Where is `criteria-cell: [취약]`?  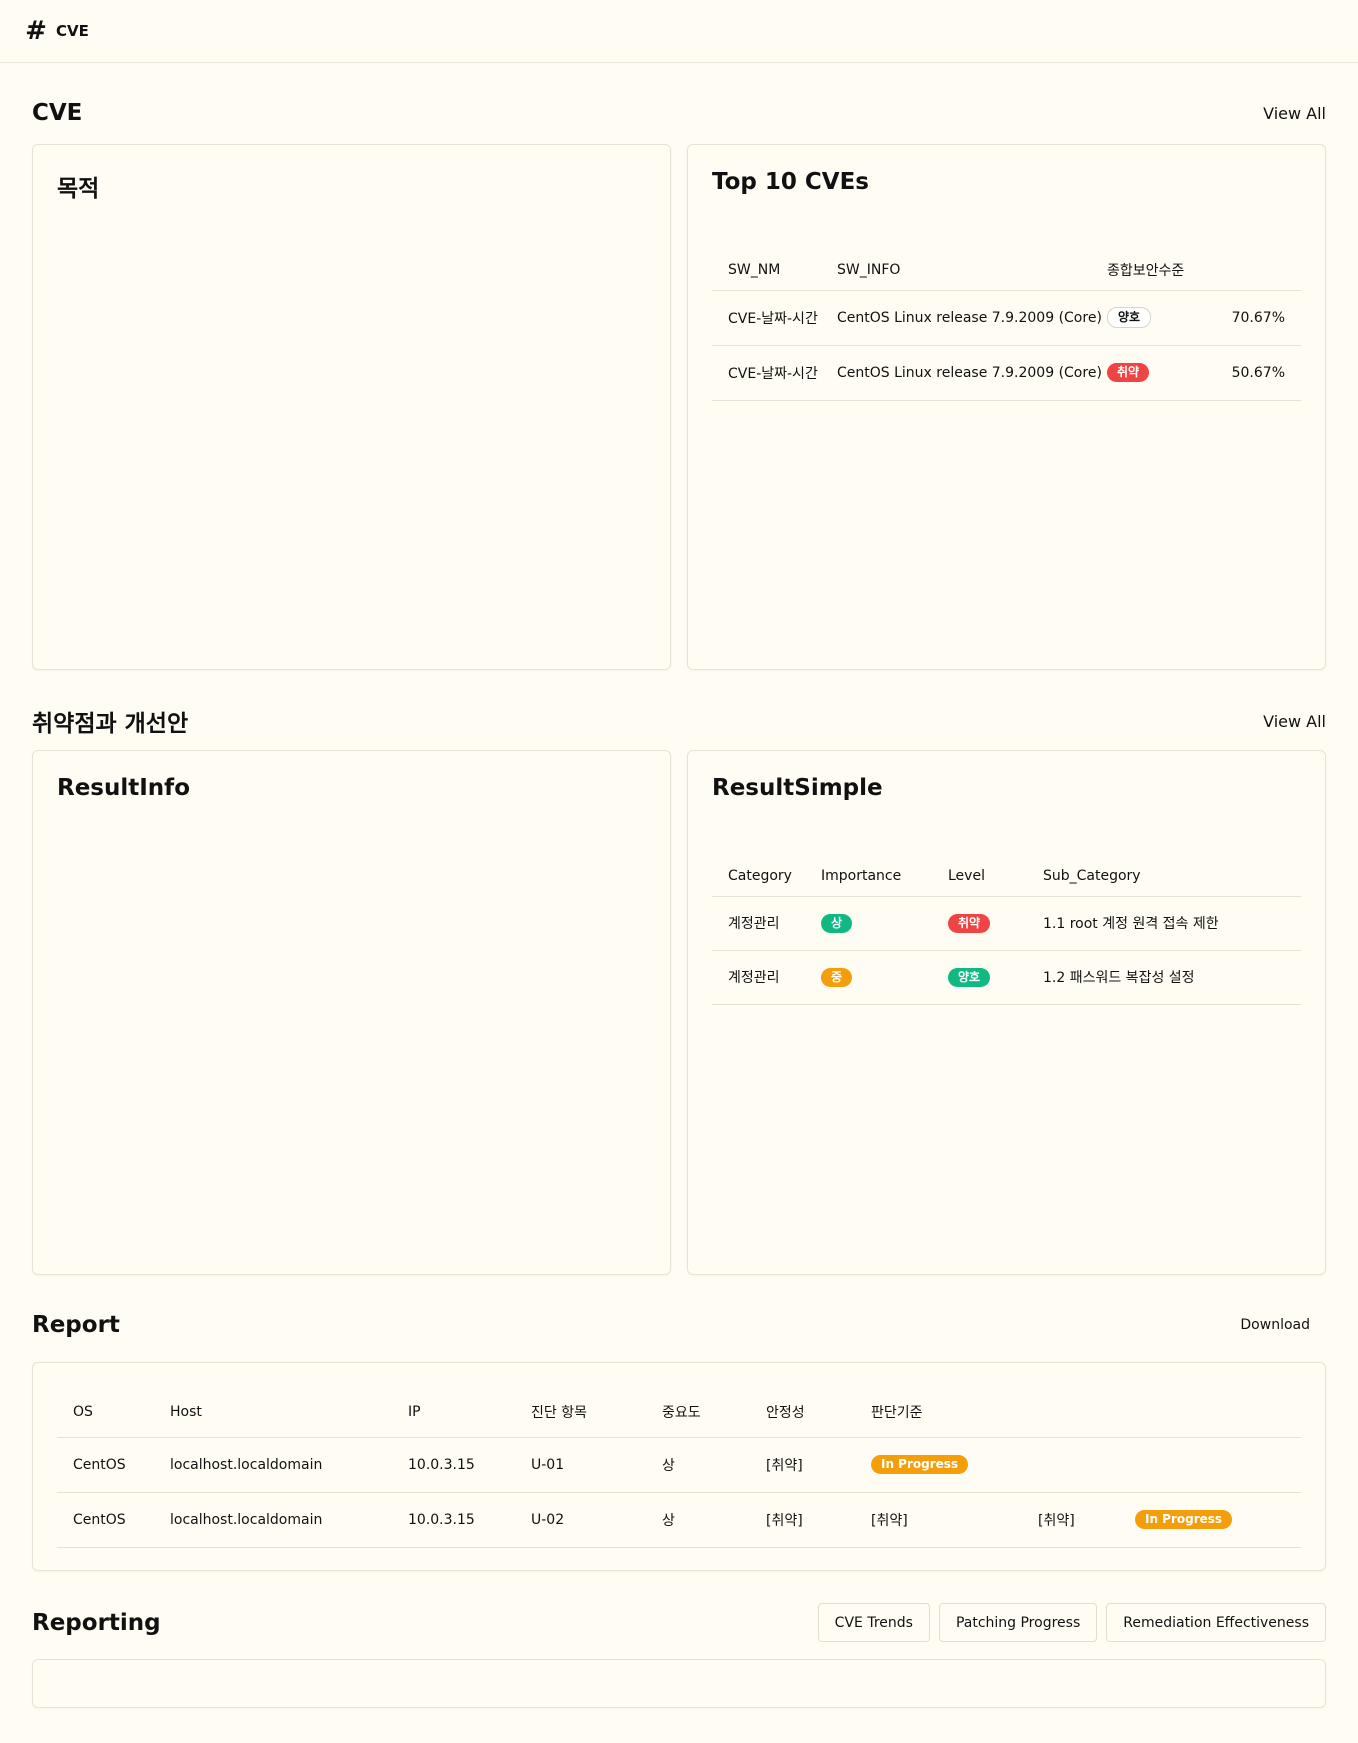 criteria-cell: [취약] is located at coordinates (889, 1520).